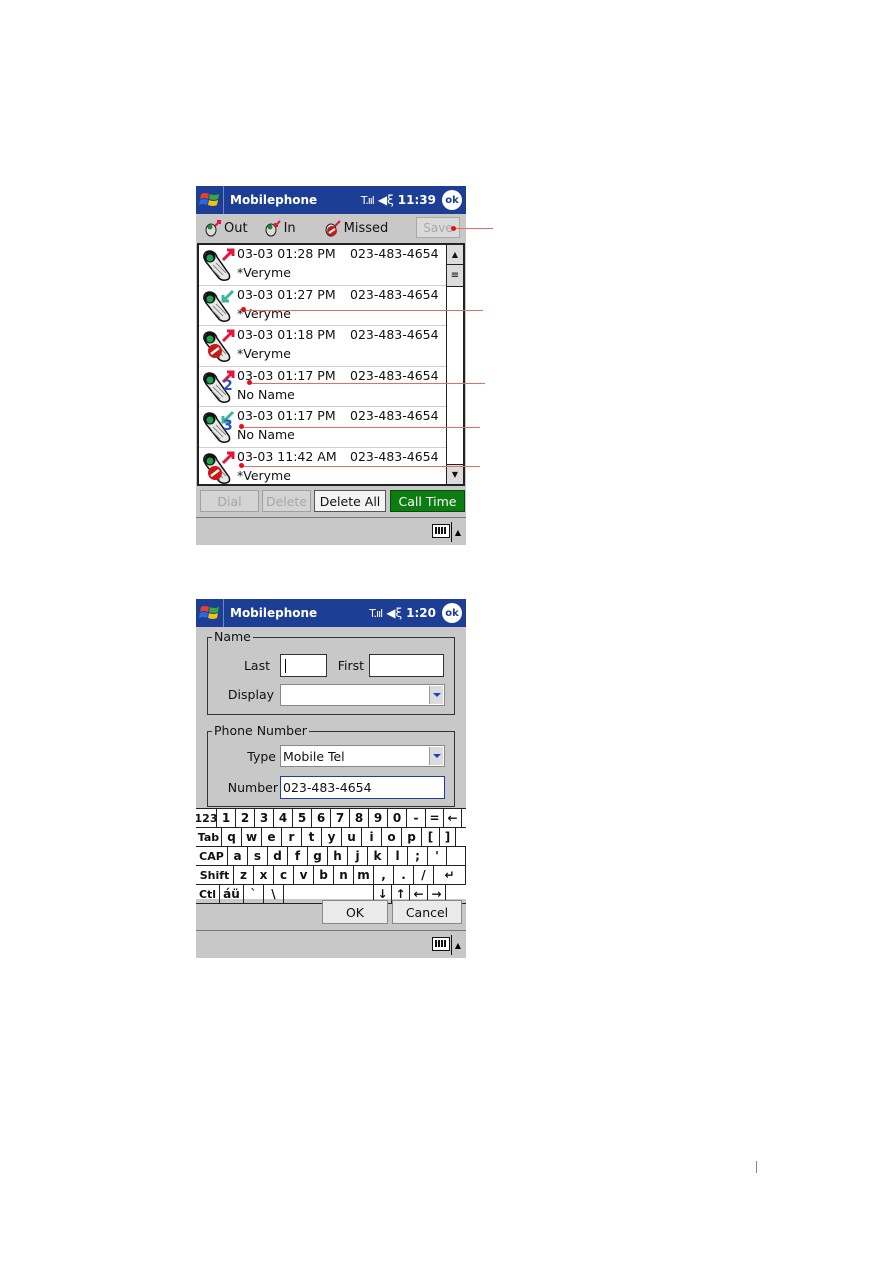 The height and width of the screenshot is (1263, 893). I want to click on call-time-button: Call Time, so click(427, 501).